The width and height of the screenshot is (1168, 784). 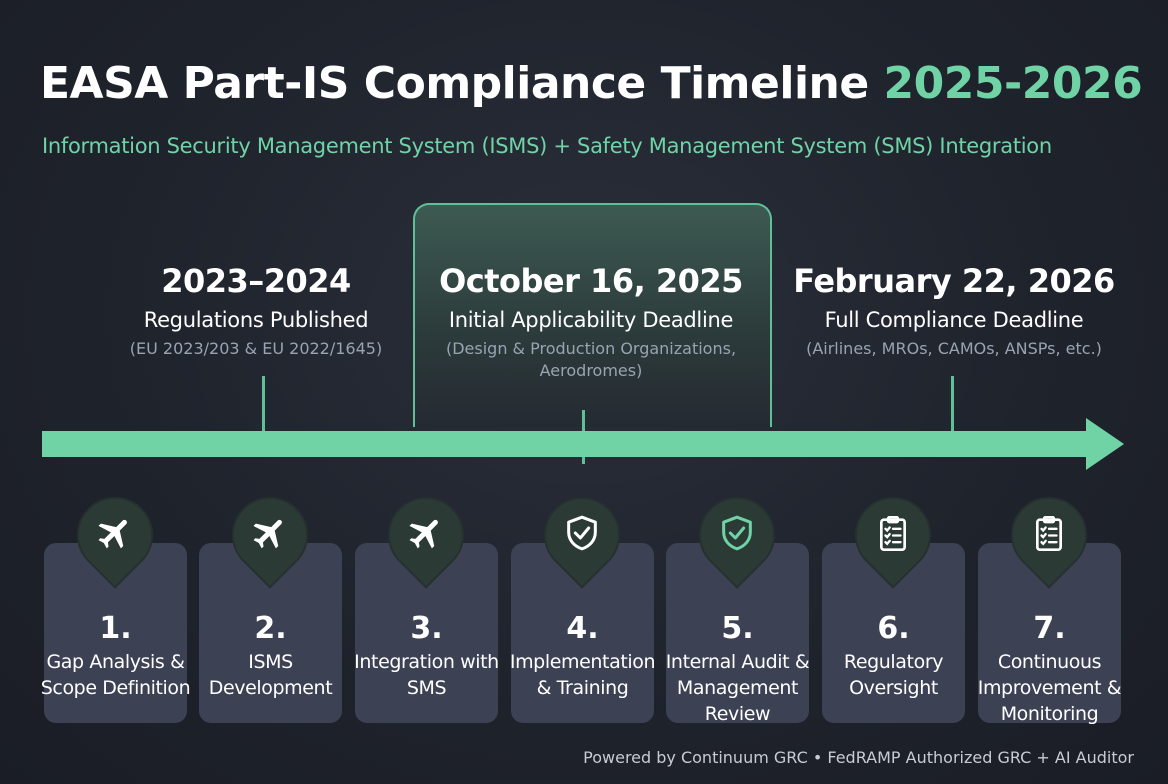 What do you see at coordinates (270, 628) in the screenshot?
I see `step-number: 2.` at bounding box center [270, 628].